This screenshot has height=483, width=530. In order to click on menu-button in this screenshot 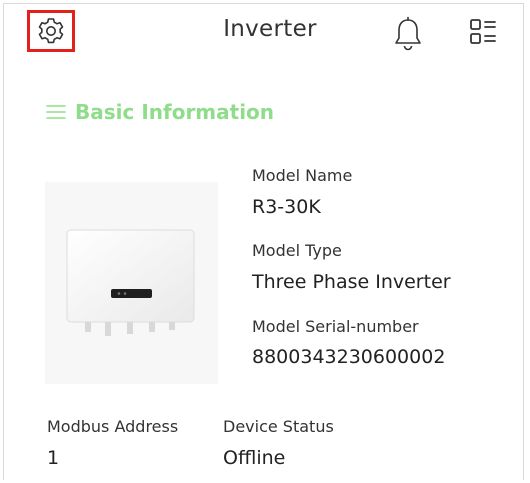, I will do `click(483, 32)`.